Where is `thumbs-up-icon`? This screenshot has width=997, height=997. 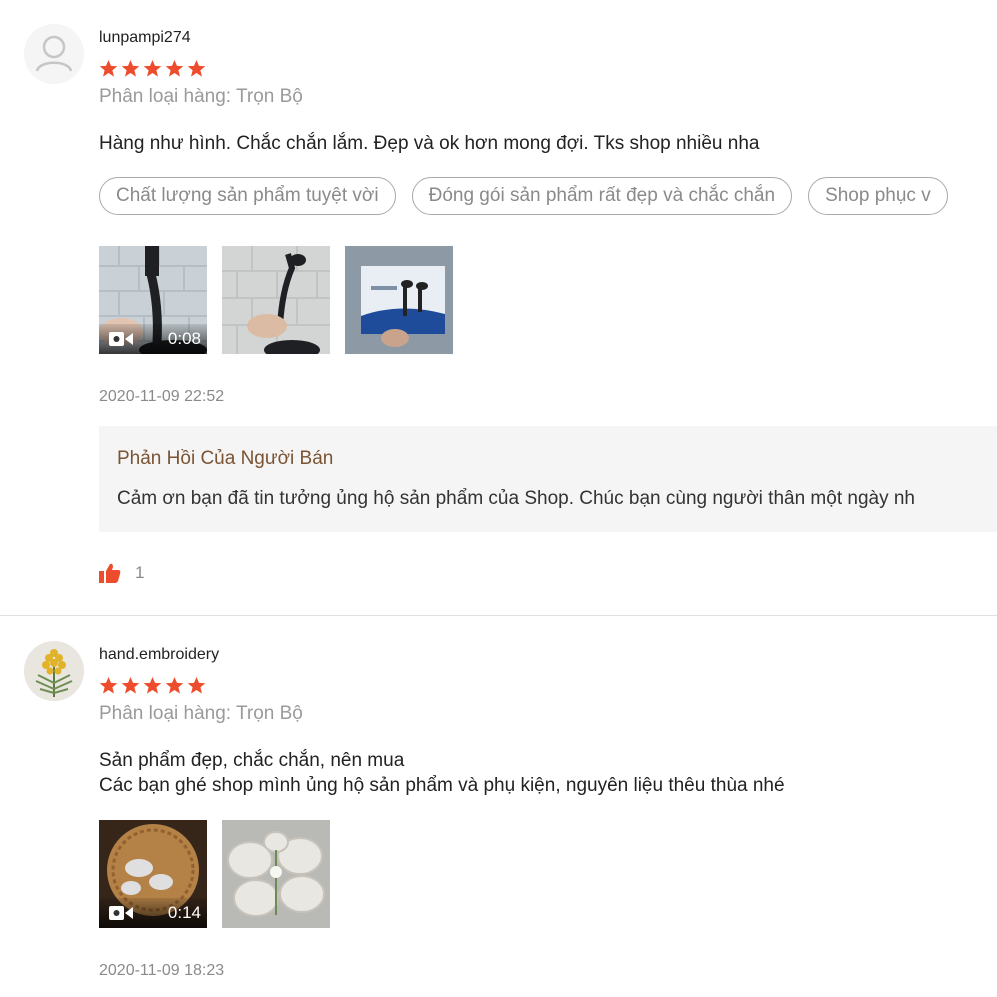
thumbs-up-icon is located at coordinates (110, 573).